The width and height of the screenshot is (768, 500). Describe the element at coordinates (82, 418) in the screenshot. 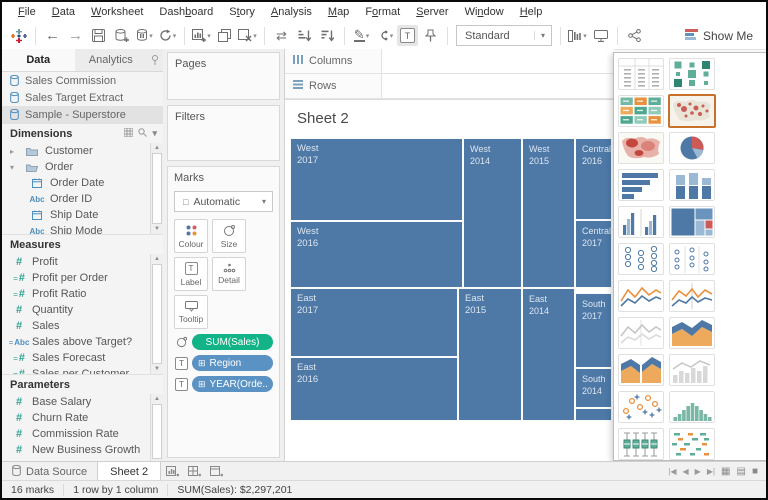

I see `field-churn-rate: # Churn Rate` at that location.